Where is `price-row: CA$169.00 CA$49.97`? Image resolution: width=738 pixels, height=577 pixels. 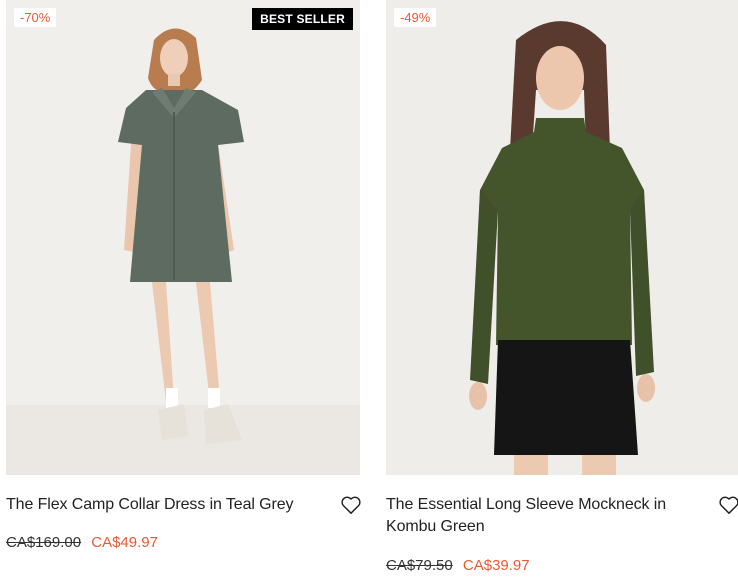
price-row: CA$169.00 CA$49.97 is located at coordinates (82, 542).